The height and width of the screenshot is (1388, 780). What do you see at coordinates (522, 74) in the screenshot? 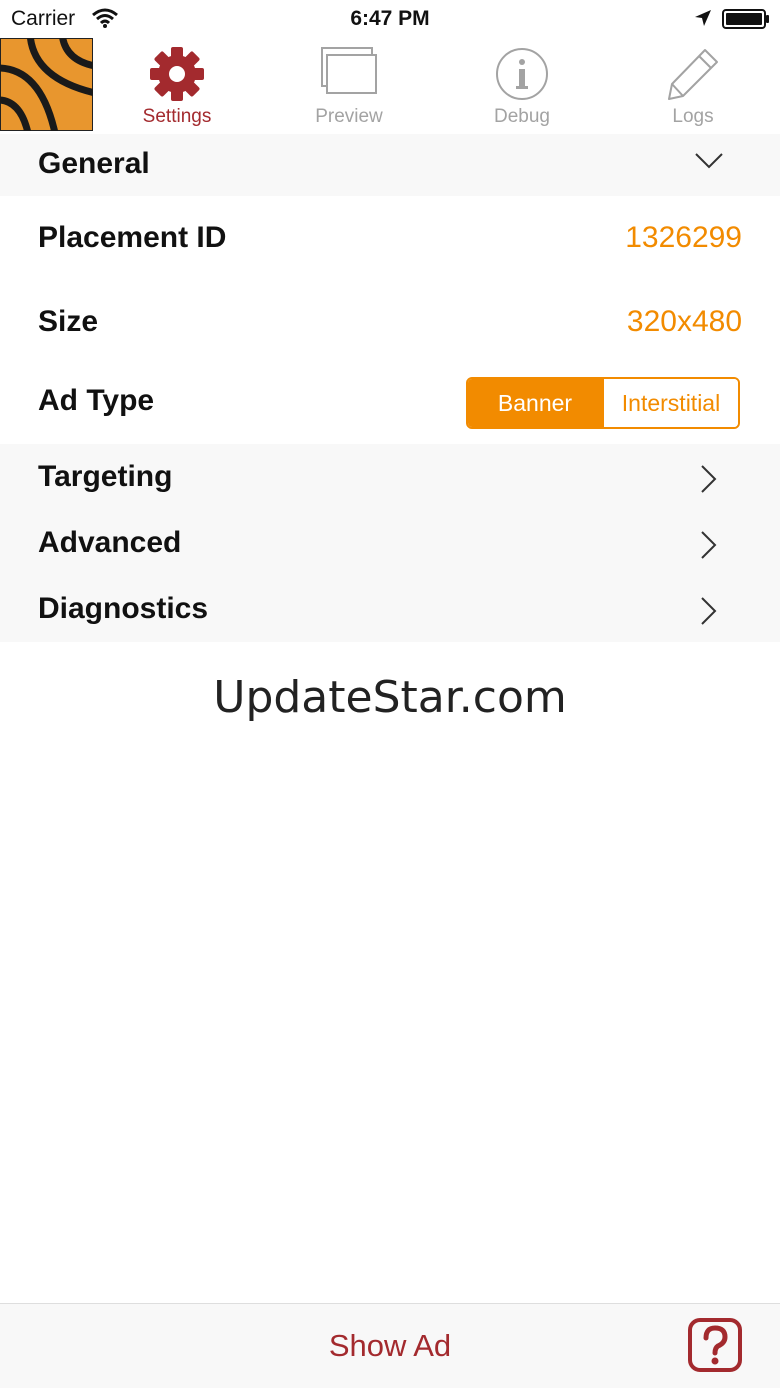
I see `info-icon` at bounding box center [522, 74].